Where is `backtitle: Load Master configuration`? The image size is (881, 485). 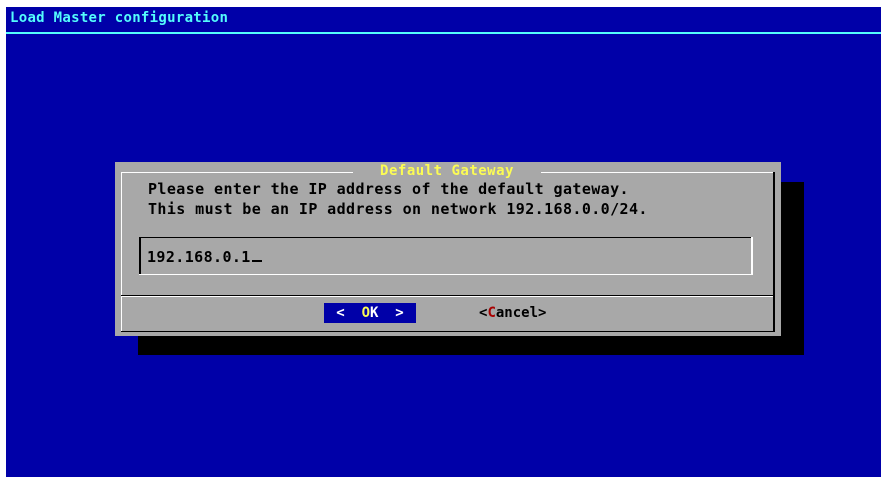 backtitle: Load Master configuration is located at coordinates (119, 18).